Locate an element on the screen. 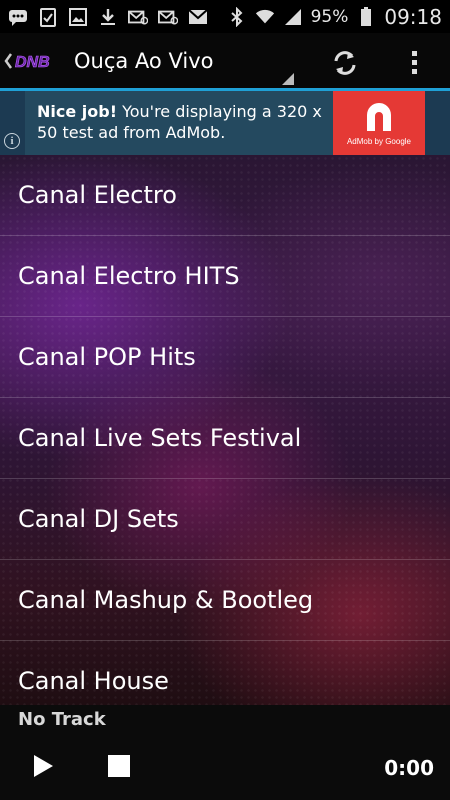  battery-icon is located at coordinates (366, 16).